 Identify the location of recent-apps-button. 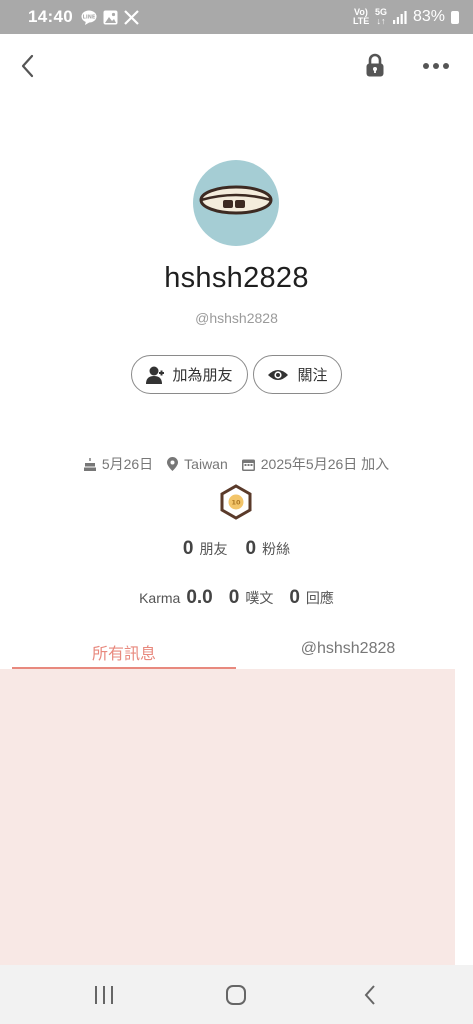
(104, 995).